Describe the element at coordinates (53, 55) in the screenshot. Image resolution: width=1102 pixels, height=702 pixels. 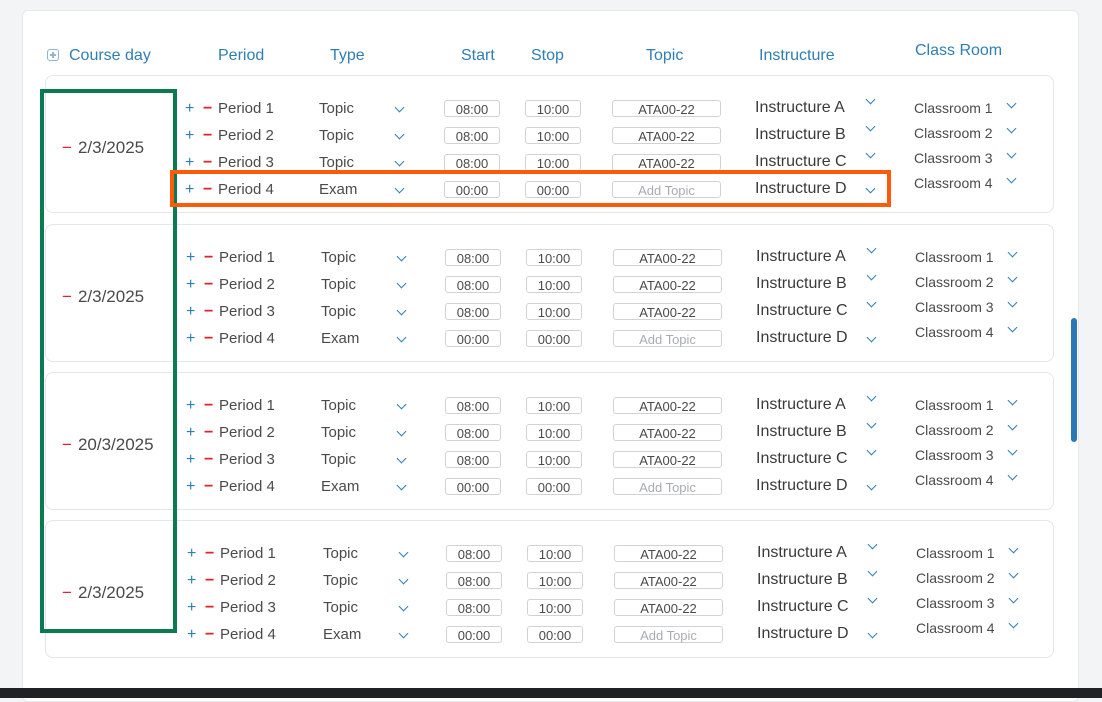
I see `add-course-day-icon` at that location.